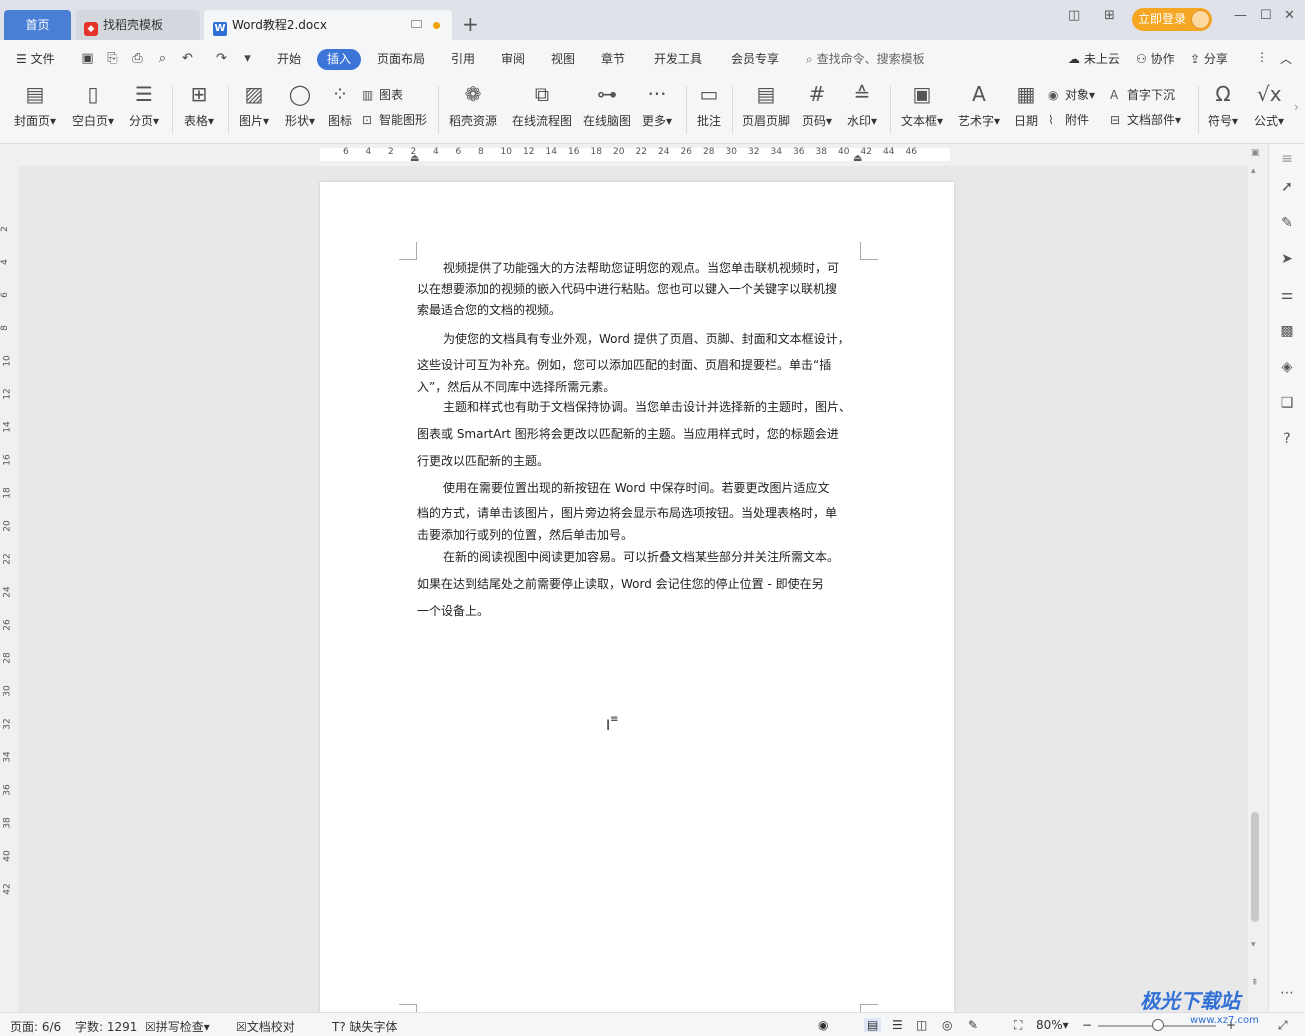 The image size is (1305, 1036). Describe the element at coordinates (513, 58) in the screenshot. I see `tab-review: 审阅` at that location.